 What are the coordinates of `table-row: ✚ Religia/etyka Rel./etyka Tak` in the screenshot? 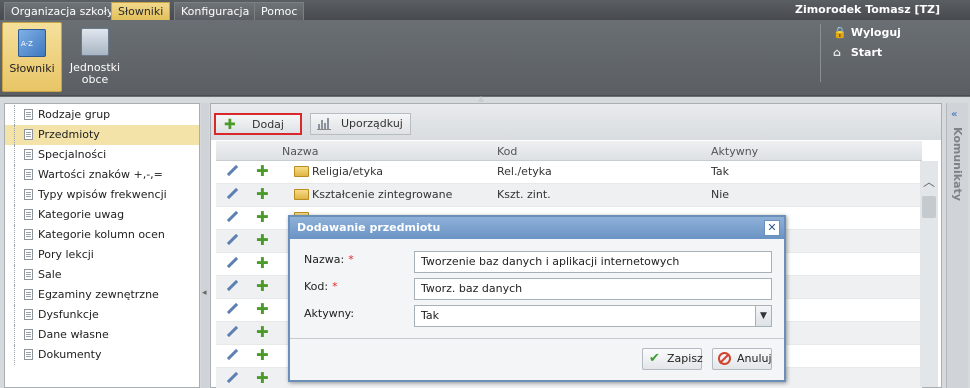 It's located at (569, 172).